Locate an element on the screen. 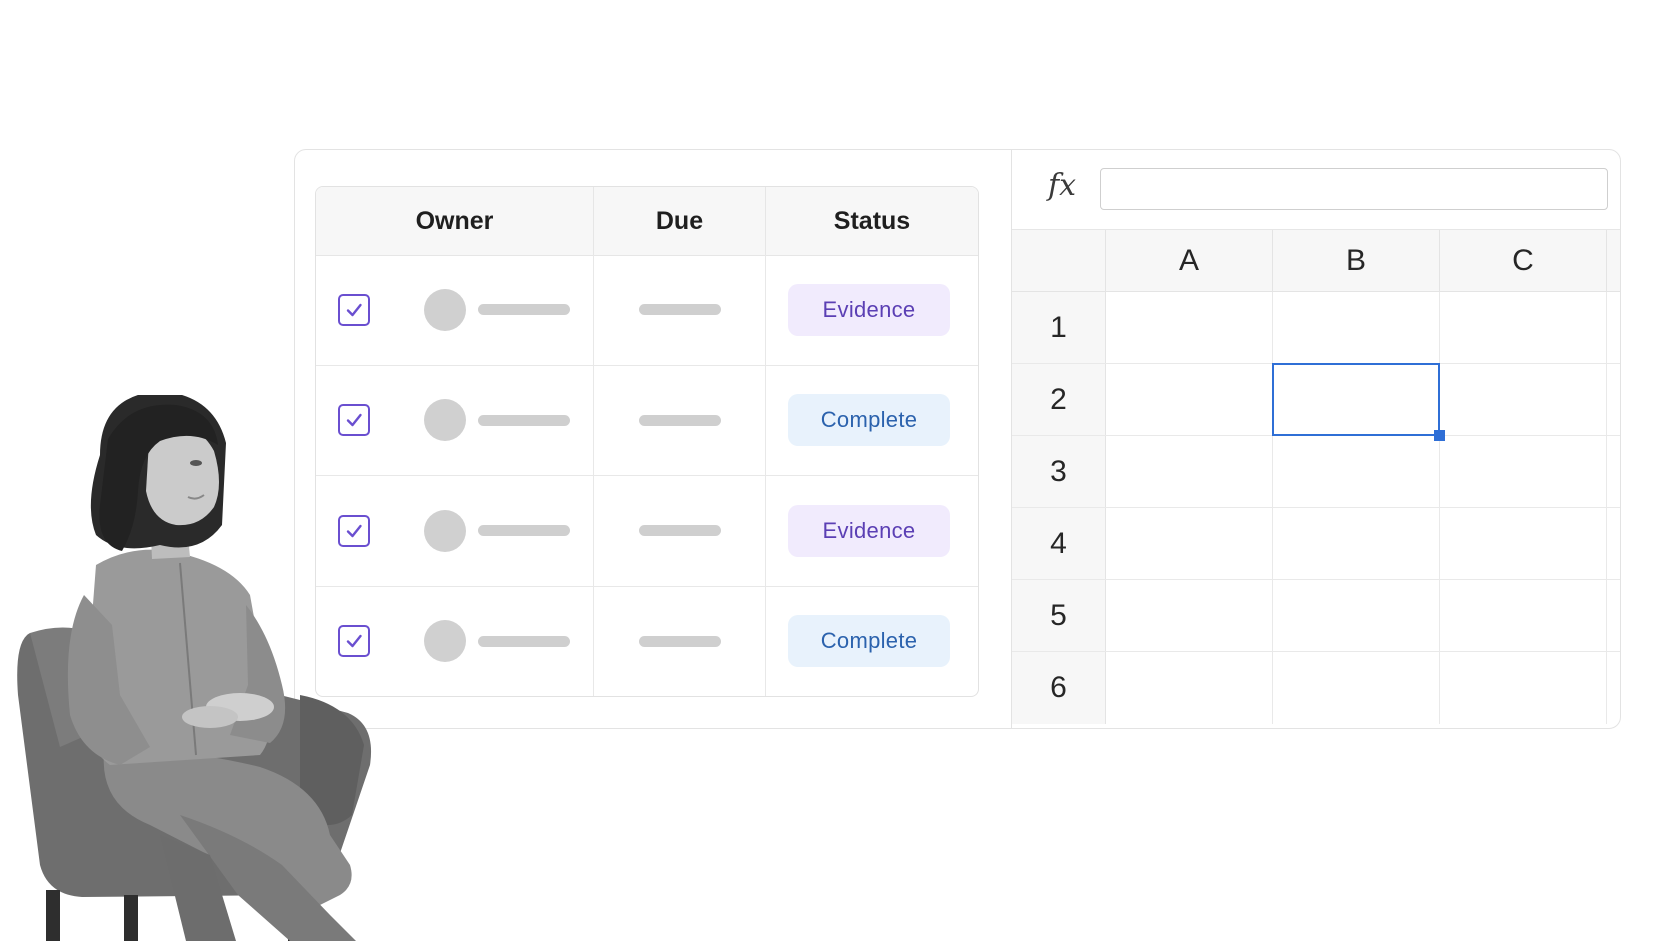  row-header-1: 1 is located at coordinates (1059, 327).